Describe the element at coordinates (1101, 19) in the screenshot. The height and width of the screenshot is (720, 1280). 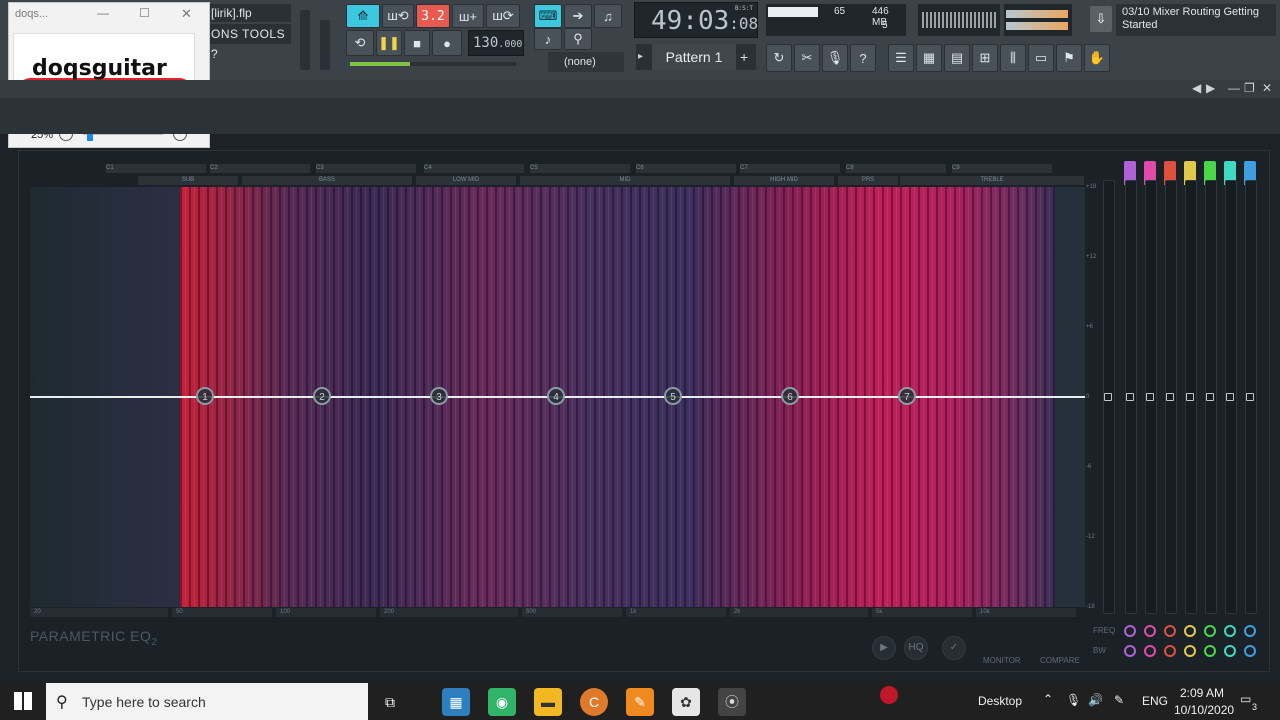
I see `download-icon: ⇩` at that location.